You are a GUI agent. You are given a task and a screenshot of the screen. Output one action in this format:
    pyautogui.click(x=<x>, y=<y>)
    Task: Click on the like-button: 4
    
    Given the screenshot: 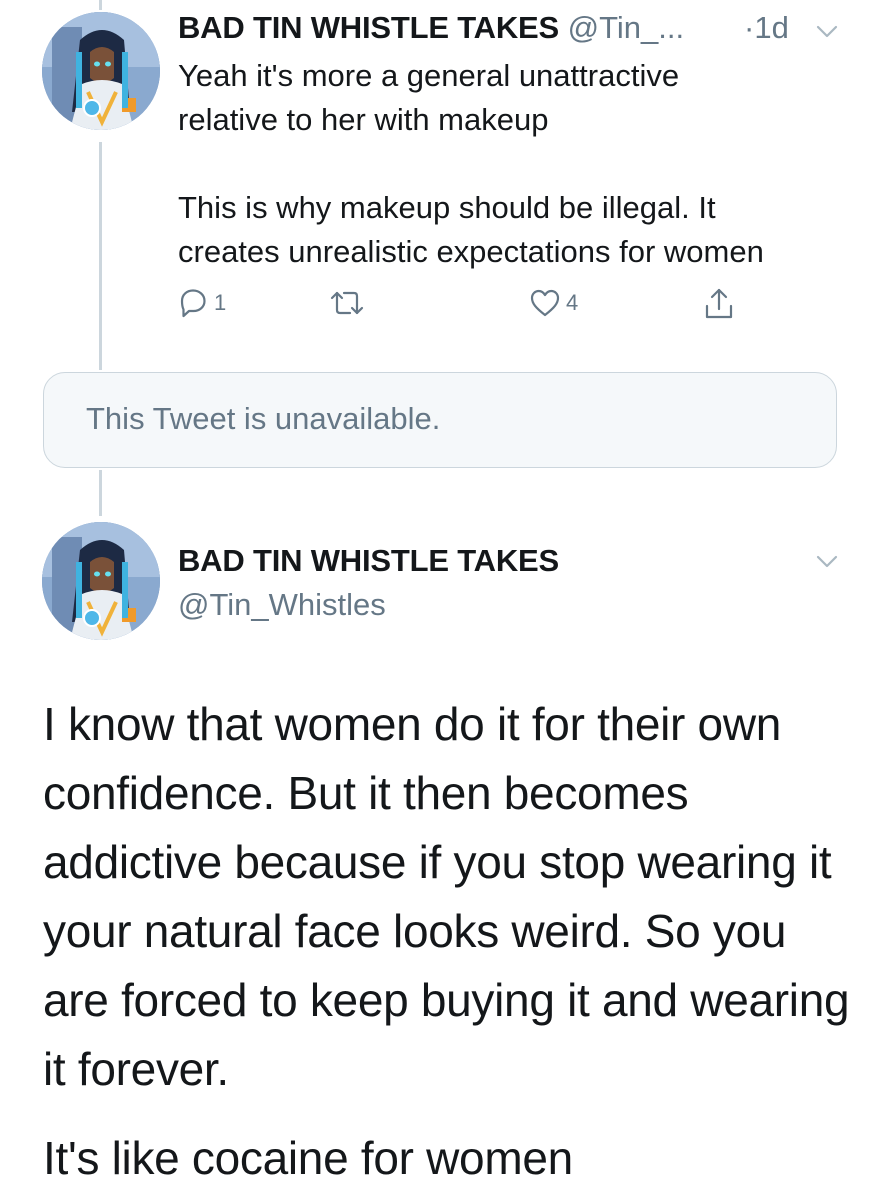 What is the action you would take?
    pyautogui.click(x=553, y=303)
    